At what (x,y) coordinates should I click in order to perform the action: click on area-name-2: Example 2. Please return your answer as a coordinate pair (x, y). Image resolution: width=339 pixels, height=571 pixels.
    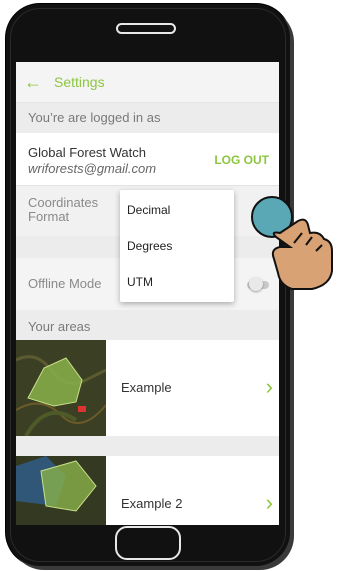
    Looking at the image, I should click on (152, 503).